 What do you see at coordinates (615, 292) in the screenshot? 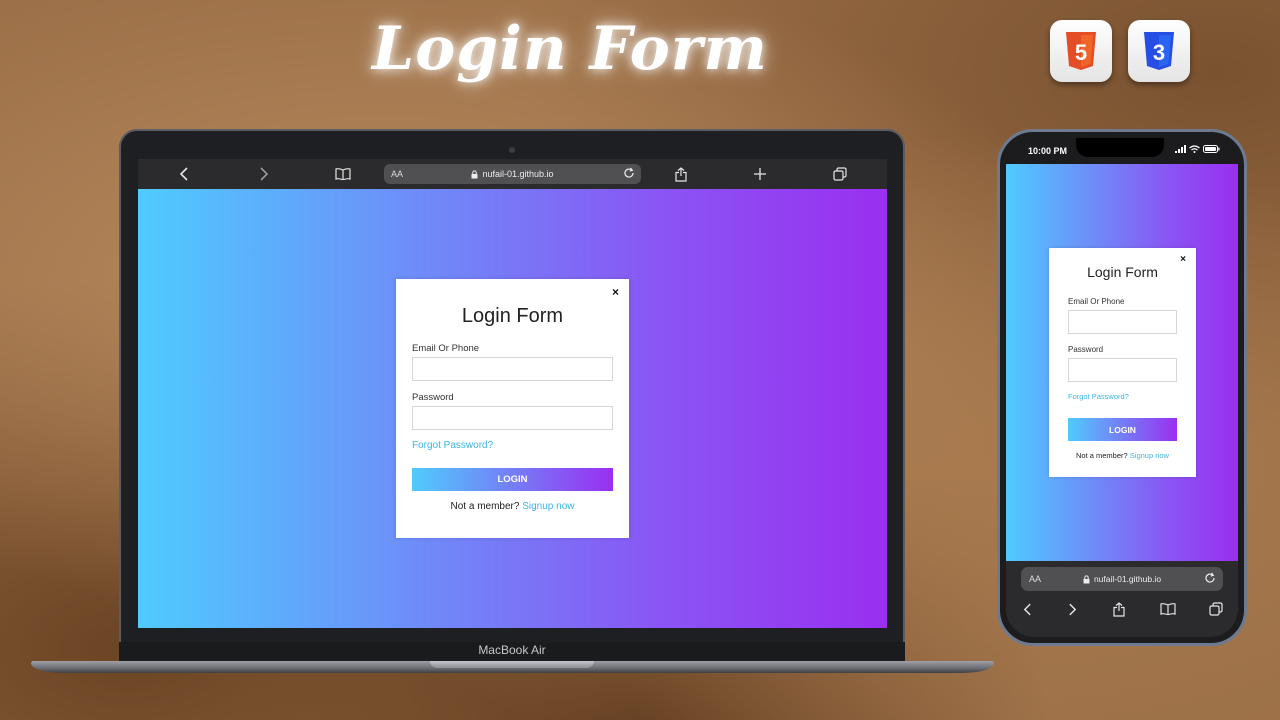
I see `close-icon: ×` at bounding box center [615, 292].